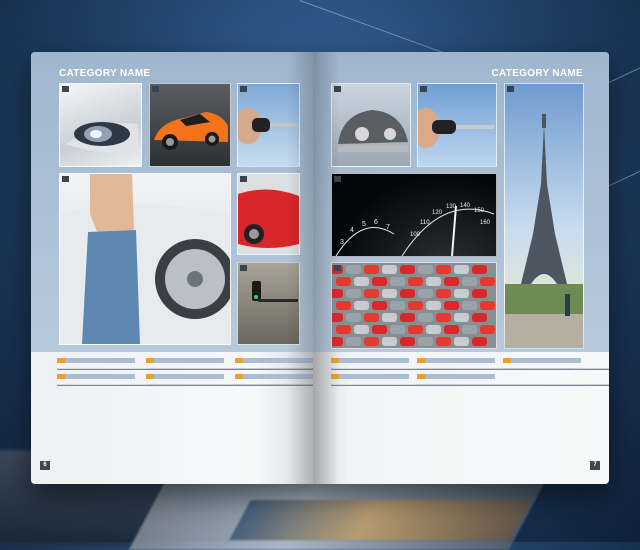 The image size is (640, 550). I want to click on page-number: 6, so click(45, 465).